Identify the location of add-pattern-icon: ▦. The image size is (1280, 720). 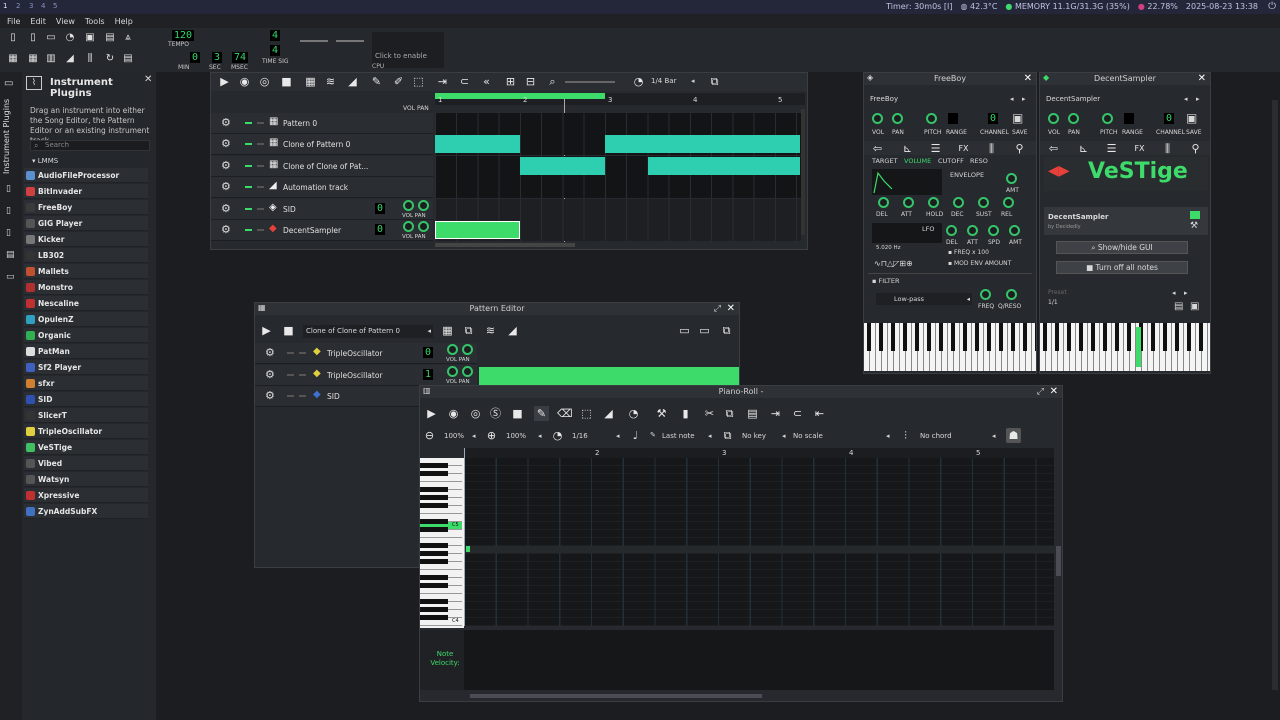
(447, 330).